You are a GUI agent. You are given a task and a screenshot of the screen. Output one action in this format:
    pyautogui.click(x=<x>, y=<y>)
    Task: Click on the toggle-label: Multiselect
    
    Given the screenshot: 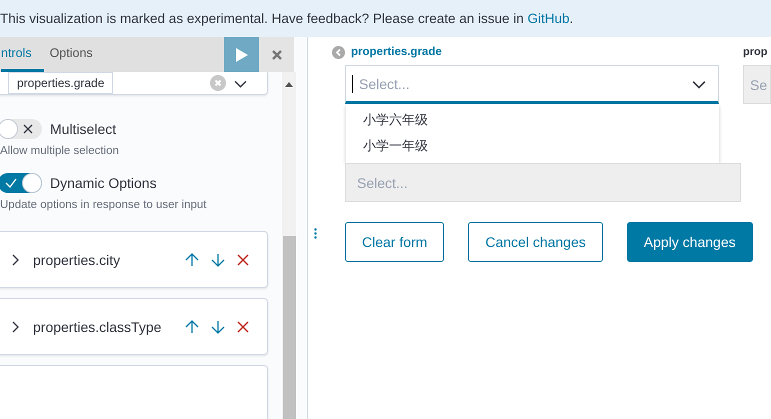 What is the action you would take?
    pyautogui.click(x=83, y=129)
    